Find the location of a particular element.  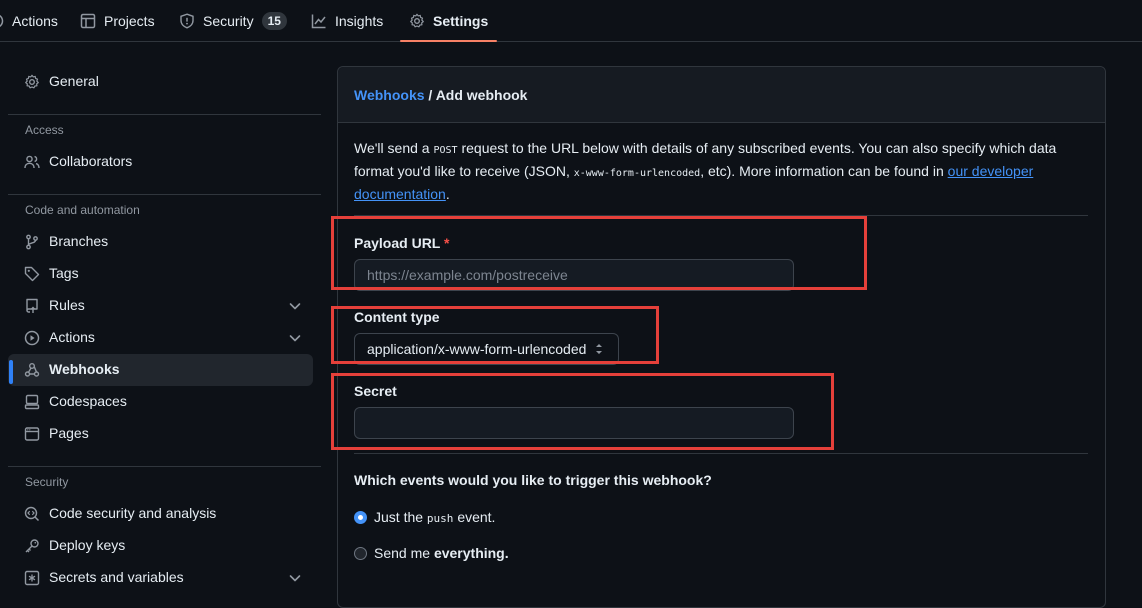

radio-label: Send me everything. is located at coordinates (441, 553).